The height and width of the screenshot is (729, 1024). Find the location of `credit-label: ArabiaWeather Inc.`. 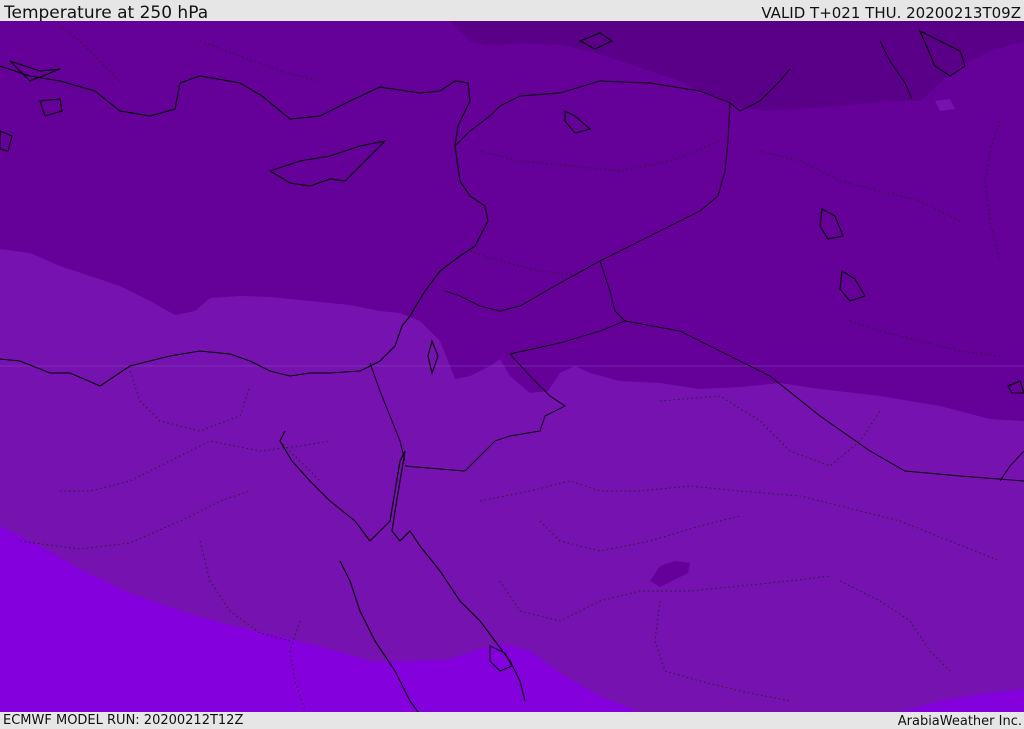

credit-label: ArabiaWeather Inc. is located at coordinates (959, 721).